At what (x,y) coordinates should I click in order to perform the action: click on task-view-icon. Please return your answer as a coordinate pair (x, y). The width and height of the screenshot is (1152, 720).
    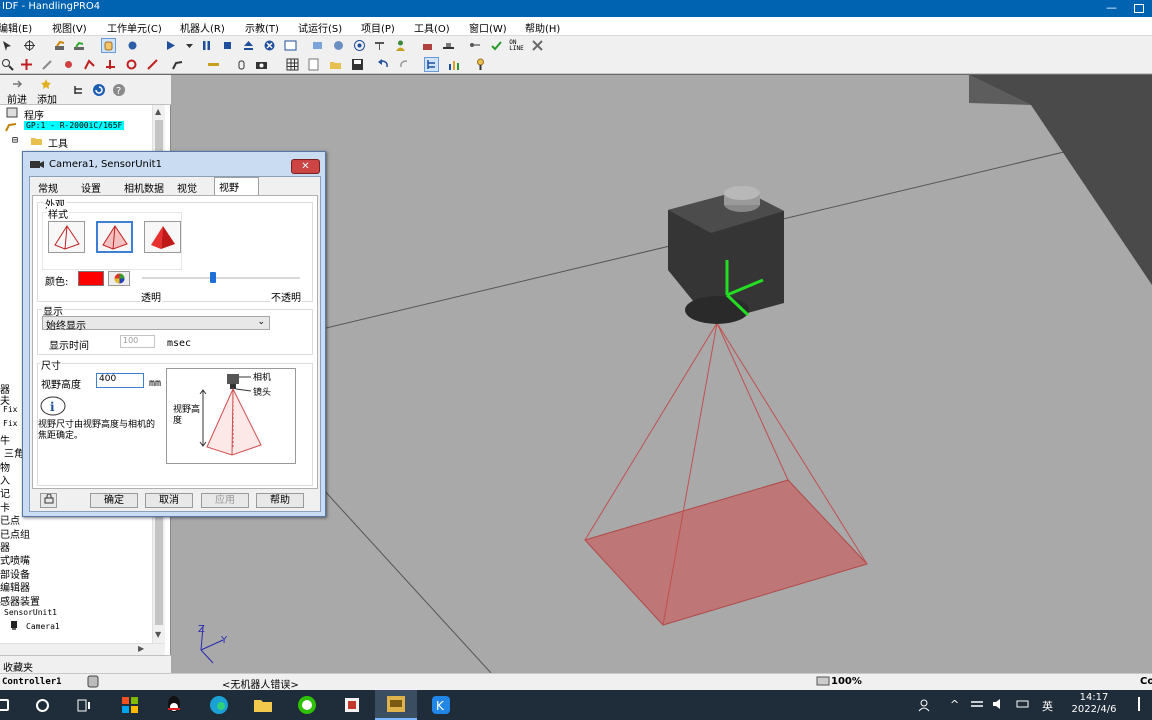
    Looking at the image, I should click on (84, 705).